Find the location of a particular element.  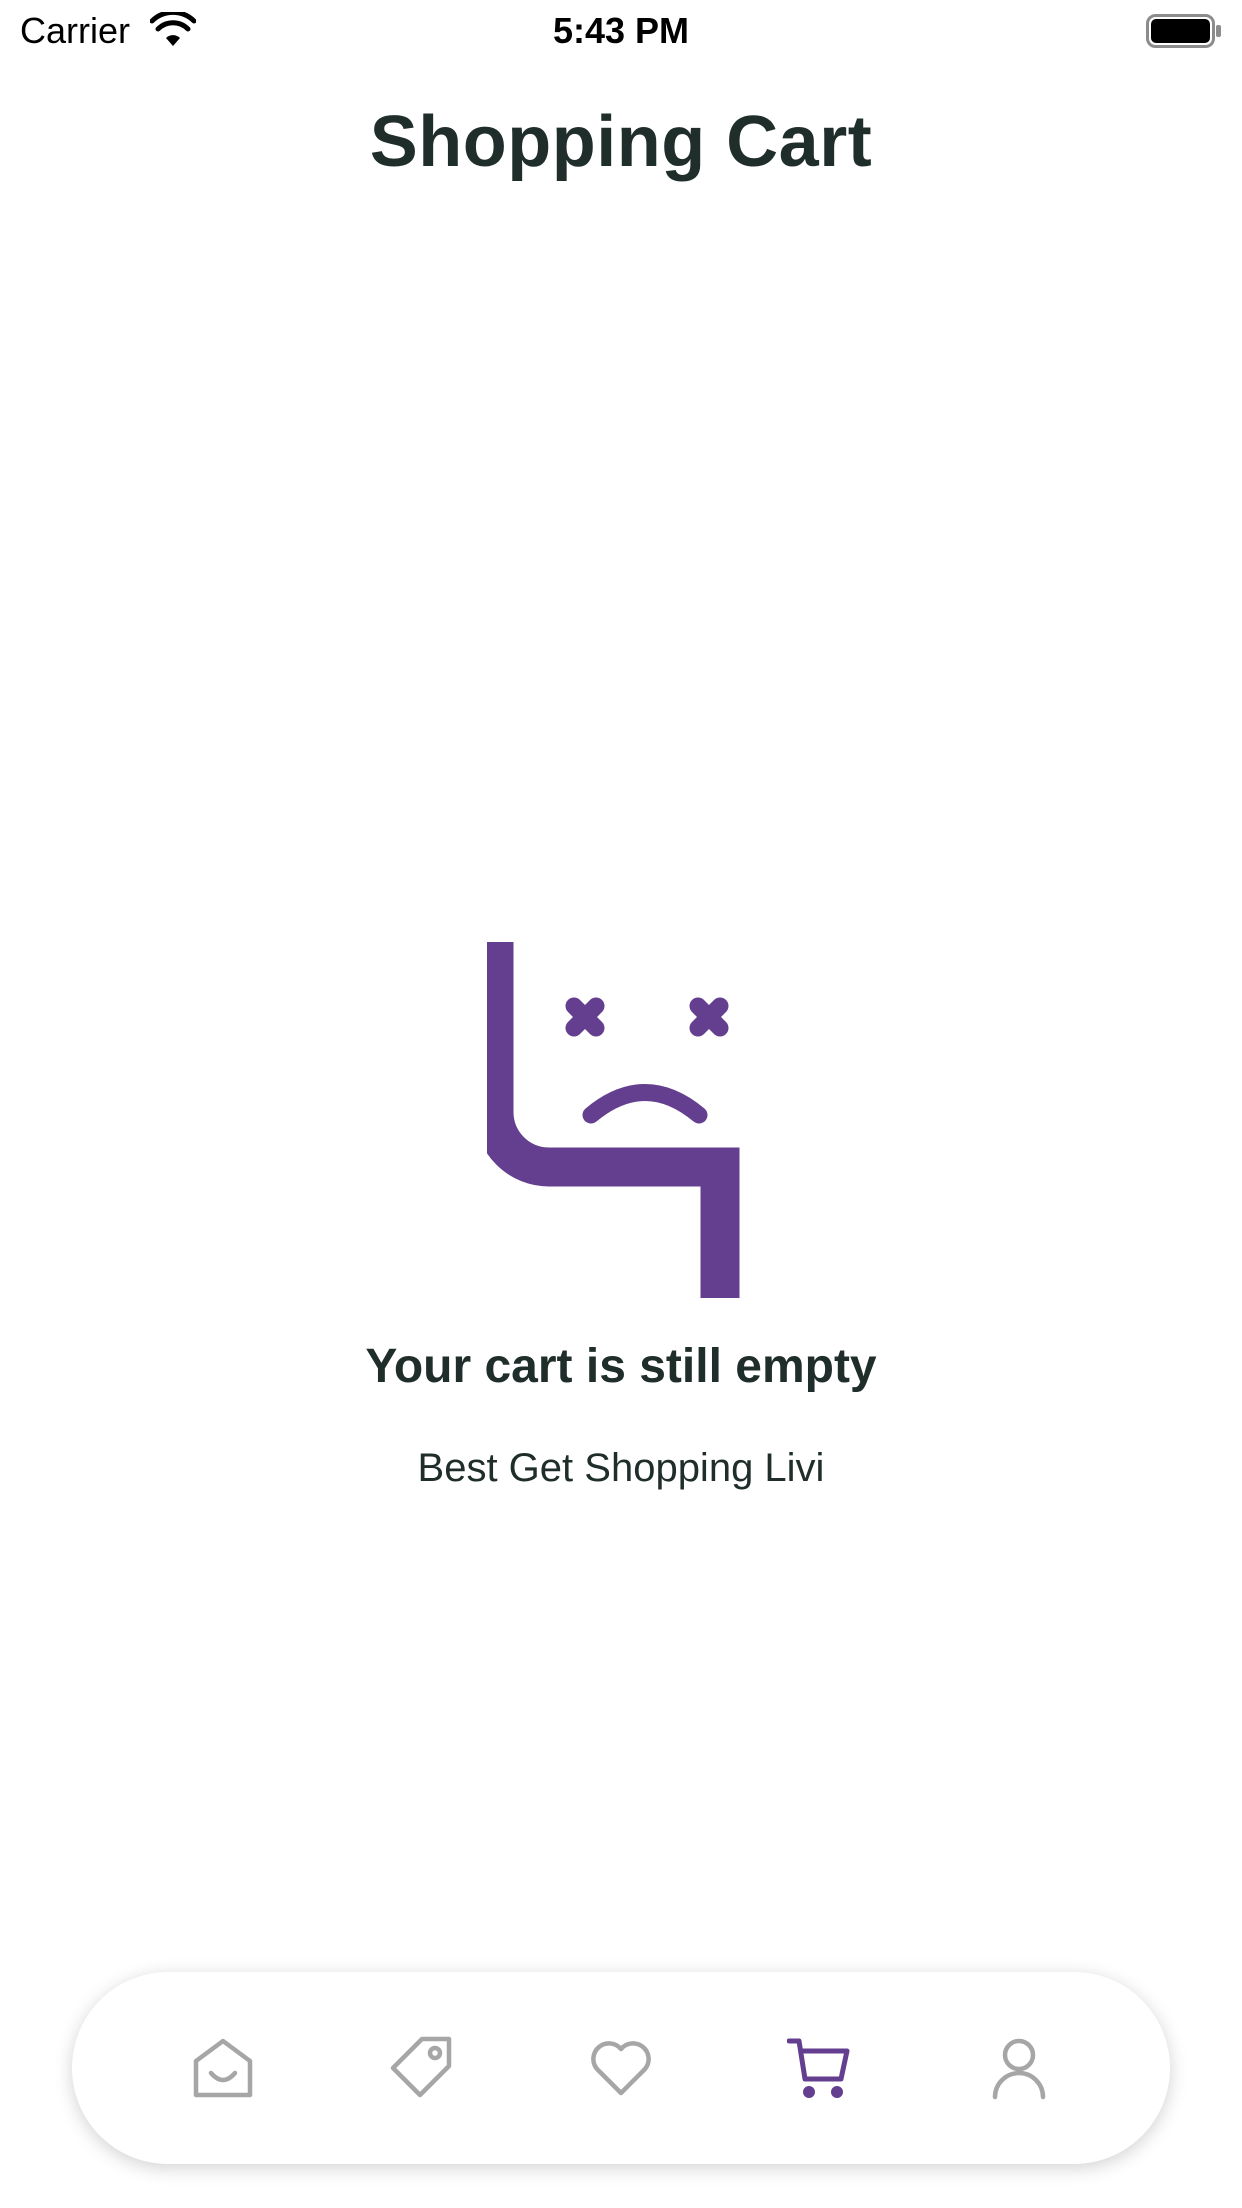

heart-icon is located at coordinates (621, 2068).